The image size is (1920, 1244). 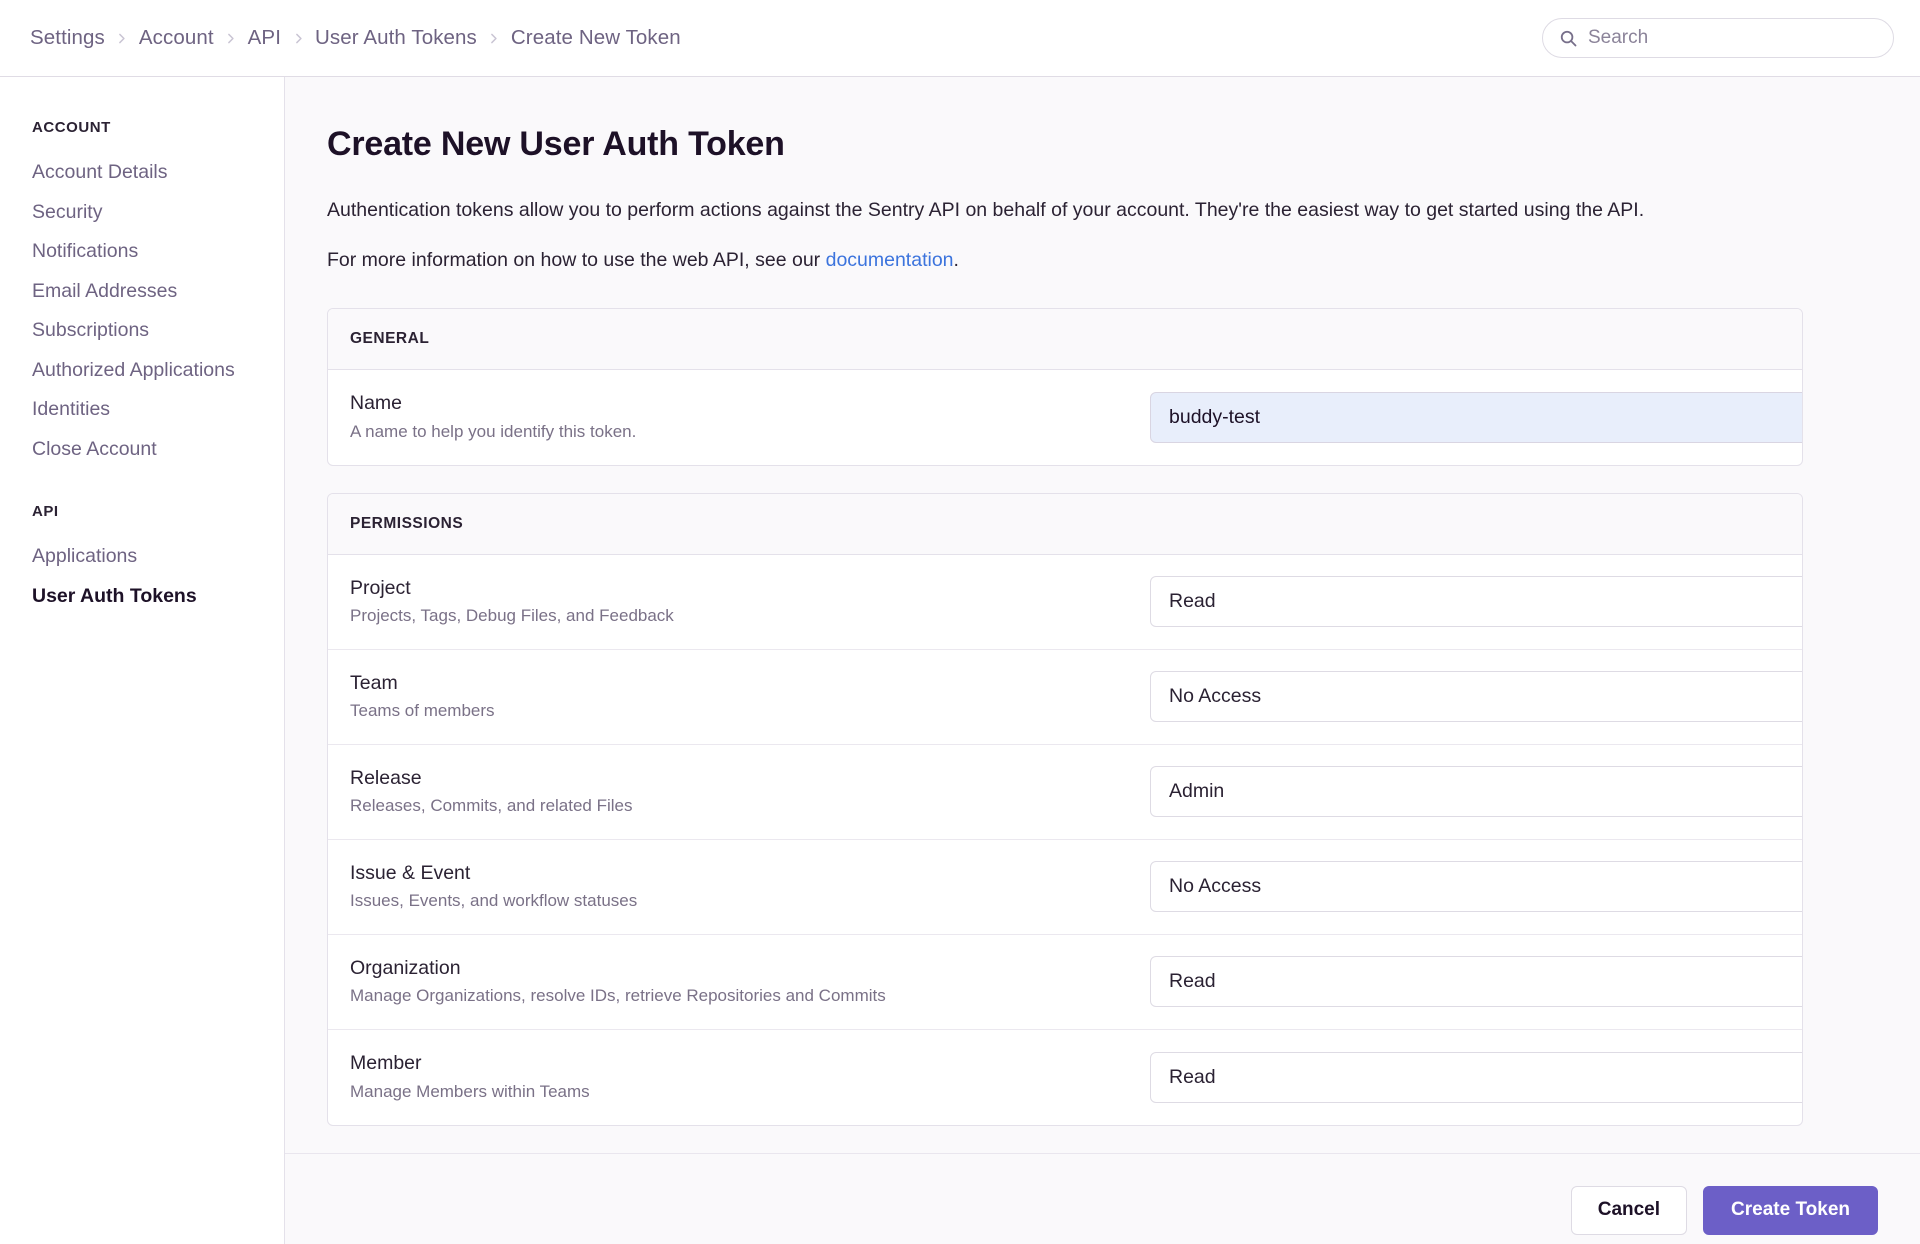 I want to click on search-box, so click(x=1718, y=38).